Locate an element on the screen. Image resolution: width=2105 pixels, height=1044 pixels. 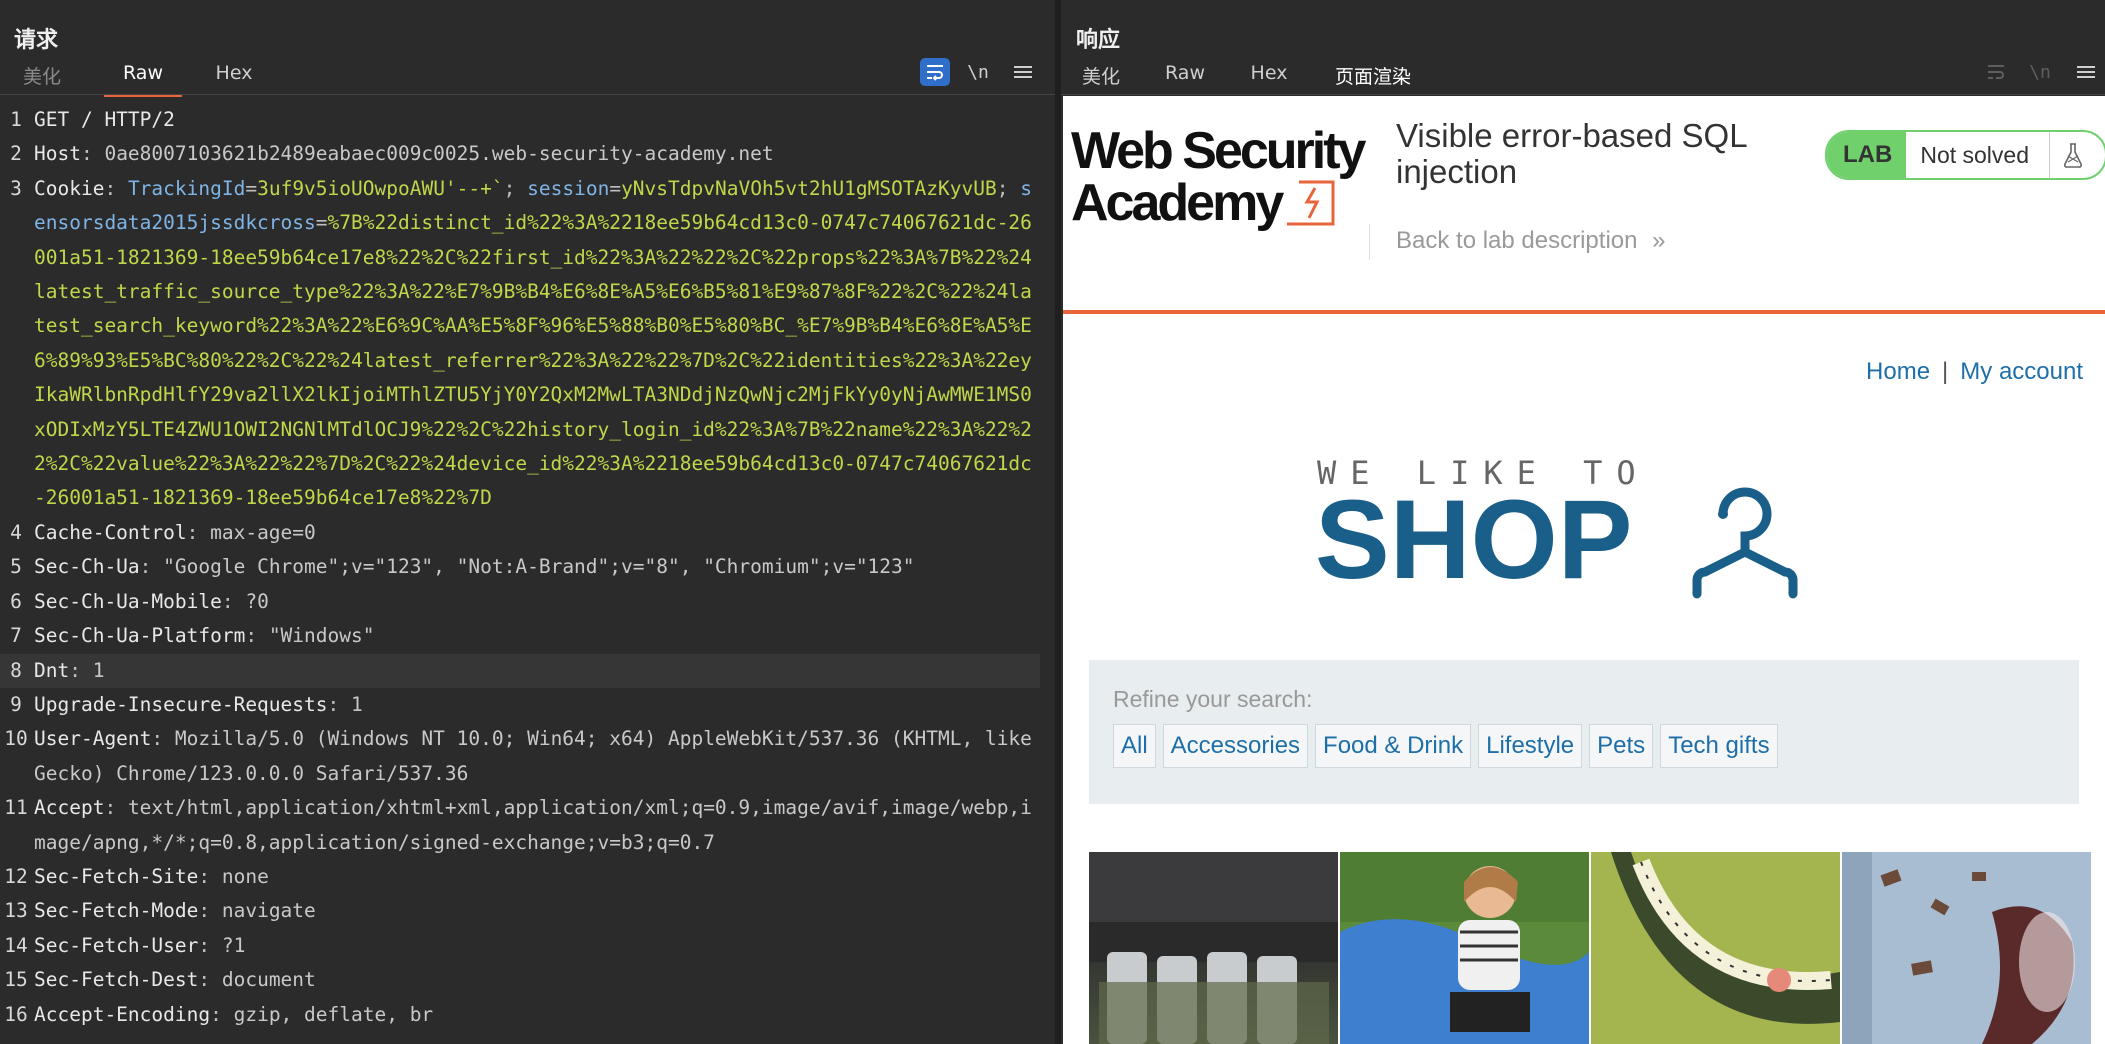
token: Sec-Fetch-Dest is located at coordinates (116, 980).